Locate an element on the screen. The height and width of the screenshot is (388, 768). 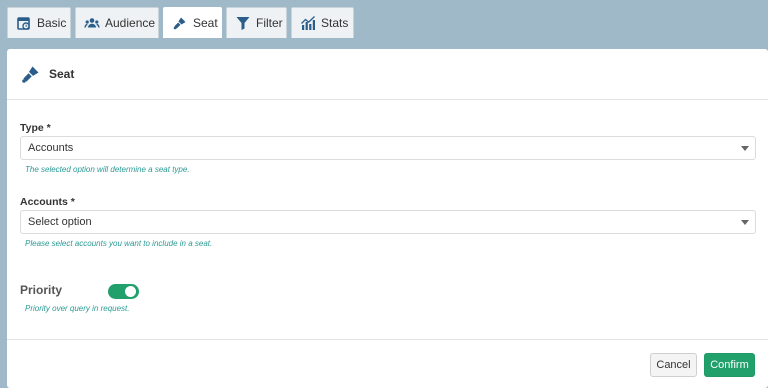
tab-seat: Seat is located at coordinates (192, 22).